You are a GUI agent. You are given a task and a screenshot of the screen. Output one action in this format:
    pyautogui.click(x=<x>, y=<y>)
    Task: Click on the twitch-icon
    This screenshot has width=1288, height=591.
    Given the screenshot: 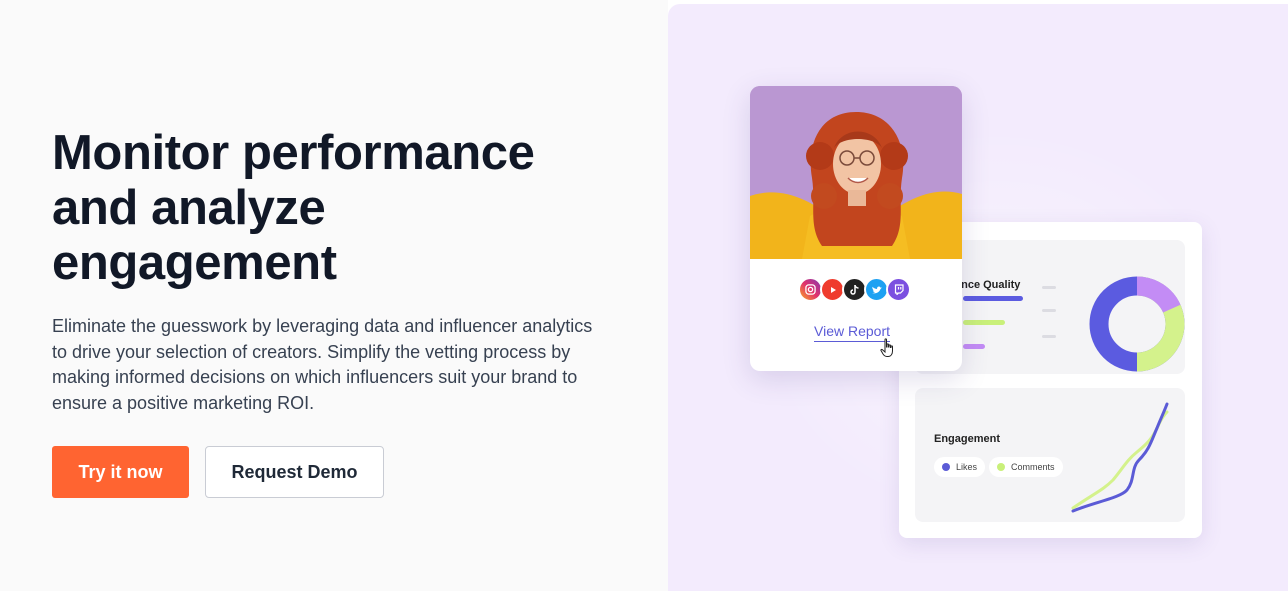 What is the action you would take?
    pyautogui.click(x=898, y=289)
    